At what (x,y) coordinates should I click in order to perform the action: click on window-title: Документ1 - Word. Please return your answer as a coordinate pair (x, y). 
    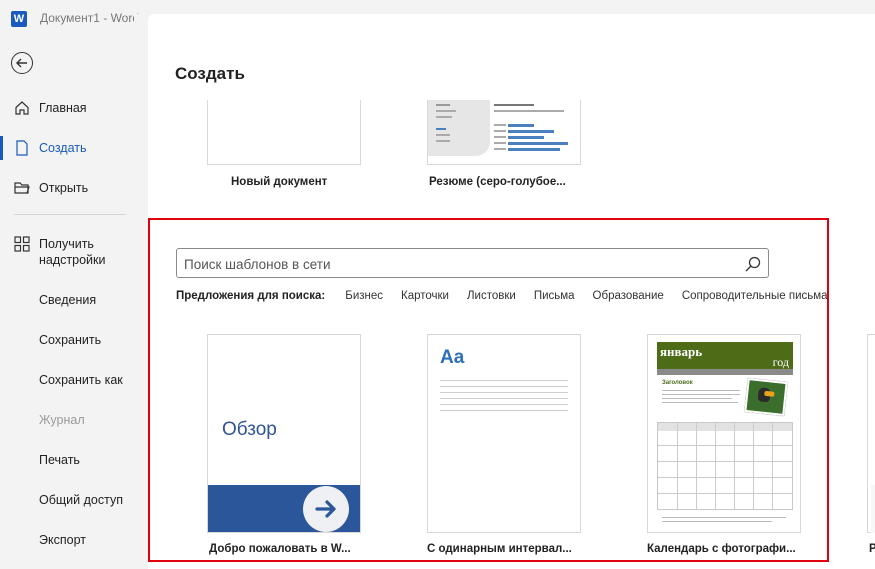
    Looking at the image, I should click on (90, 18).